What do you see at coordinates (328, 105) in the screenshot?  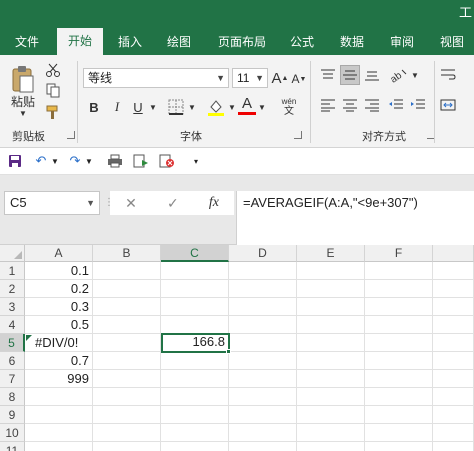 I see `align-left-icon` at bounding box center [328, 105].